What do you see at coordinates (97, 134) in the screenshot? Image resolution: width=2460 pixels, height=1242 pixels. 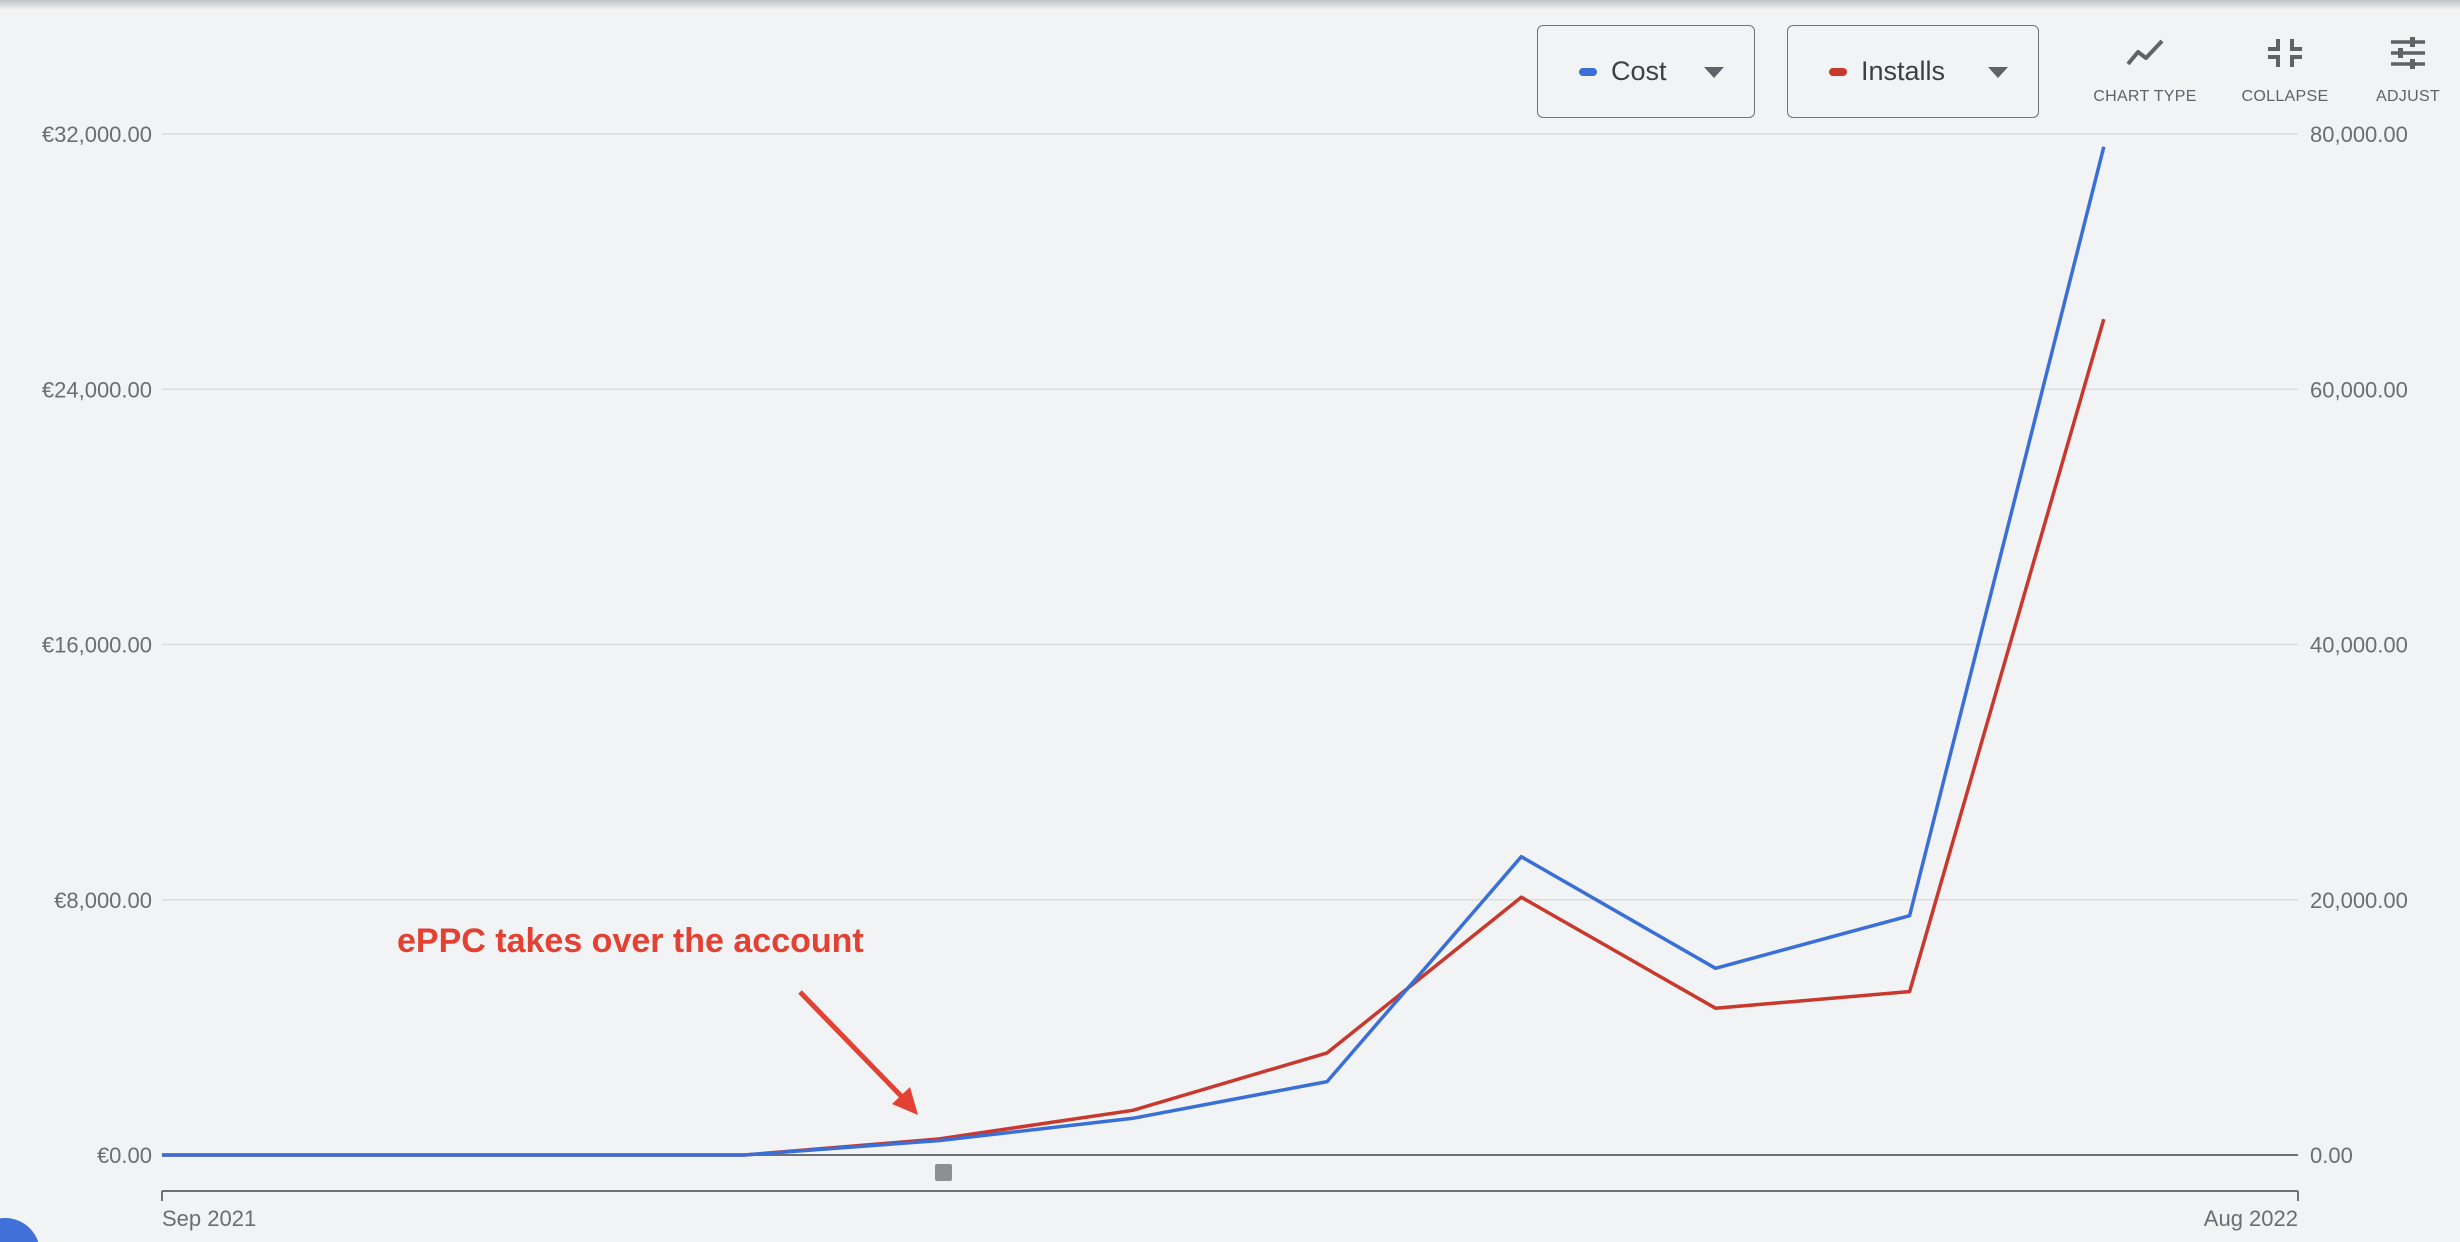 I see `y-left-tick-label: €32,000.00` at bounding box center [97, 134].